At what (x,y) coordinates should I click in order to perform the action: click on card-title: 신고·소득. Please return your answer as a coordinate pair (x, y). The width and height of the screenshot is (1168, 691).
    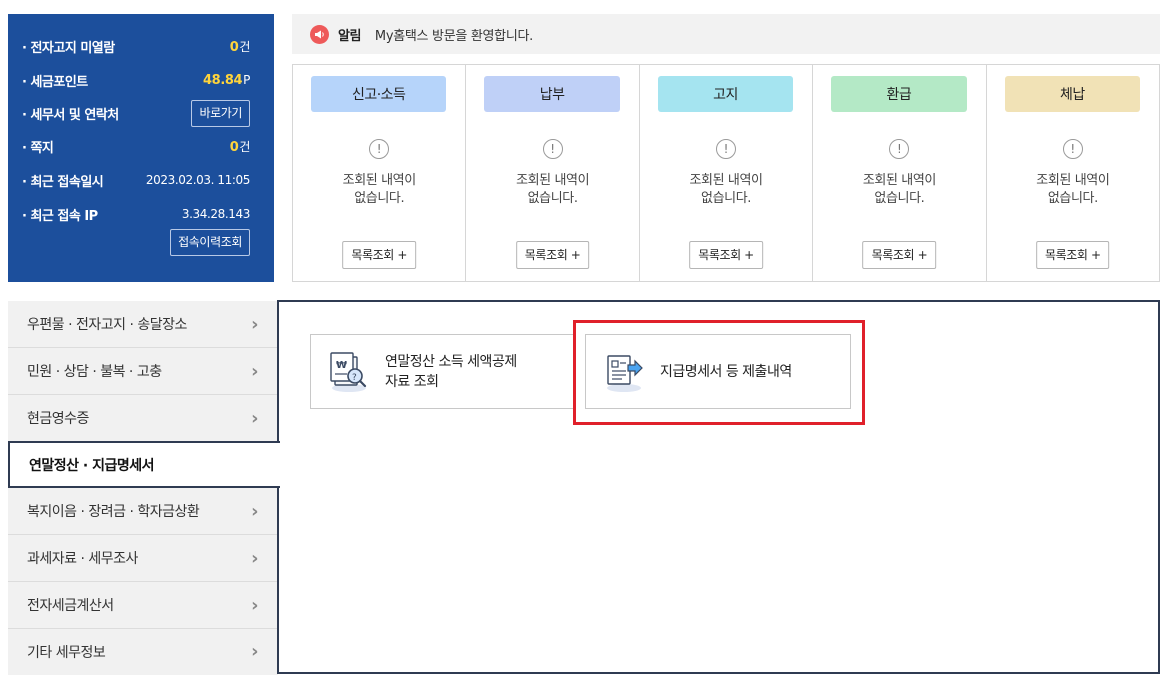
    Looking at the image, I should click on (379, 94).